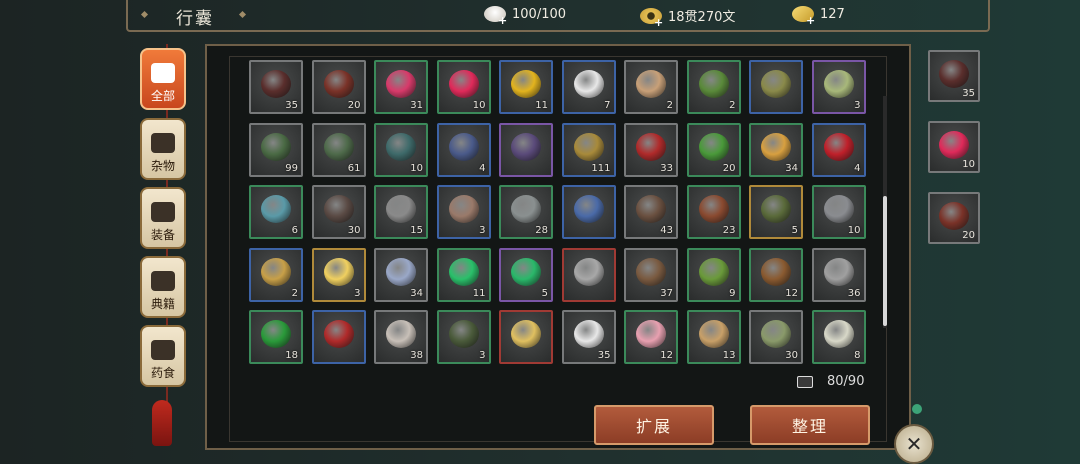 Image resolution: width=1080 pixels, height=464 pixels. Describe the element at coordinates (651, 209) in the screenshot. I see `wood-log-icon` at that location.